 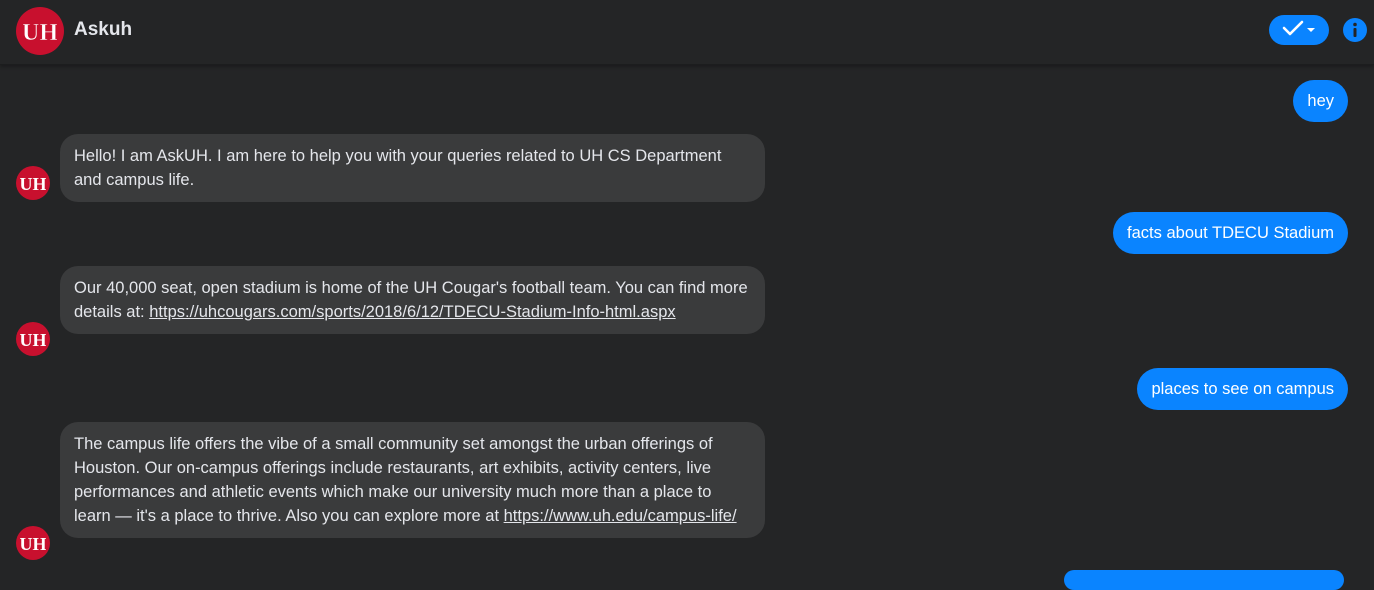 What do you see at coordinates (103, 29) in the screenshot?
I see `chat-title: Askuh` at bounding box center [103, 29].